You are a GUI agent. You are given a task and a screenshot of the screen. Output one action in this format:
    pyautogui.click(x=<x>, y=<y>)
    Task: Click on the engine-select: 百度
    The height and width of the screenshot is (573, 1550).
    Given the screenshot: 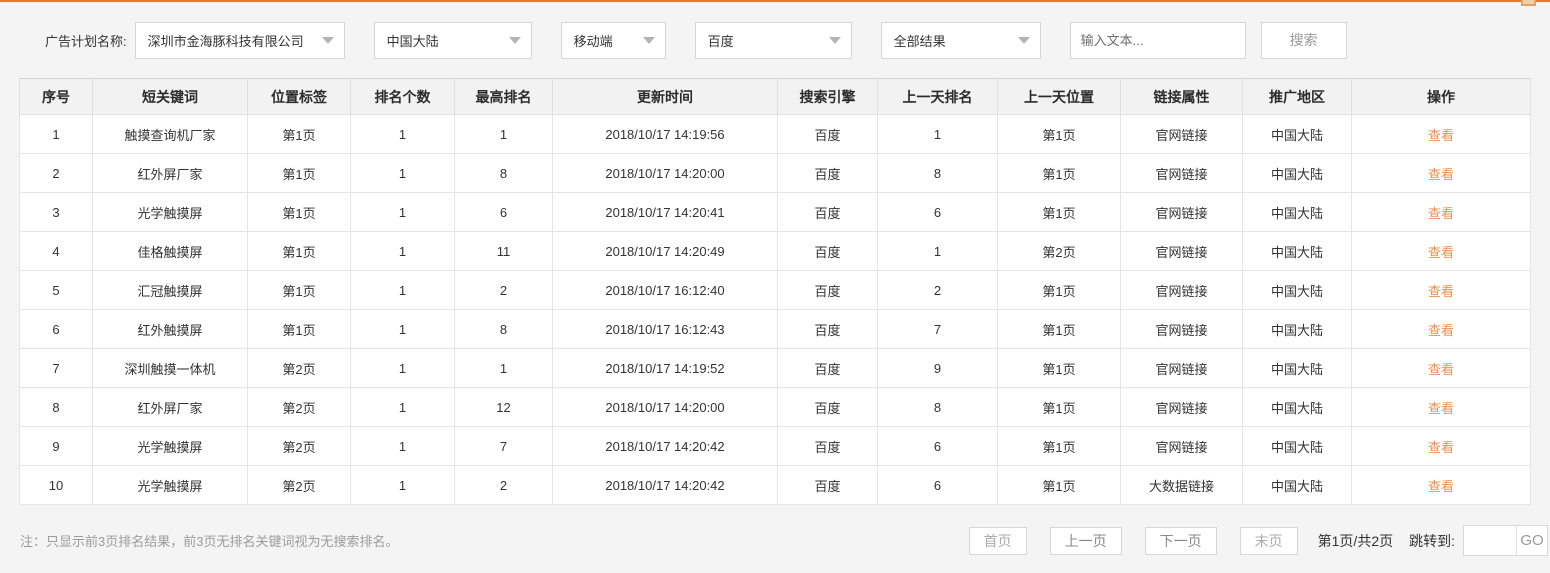 What is the action you would take?
    pyautogui.click(x=773, y=40)
    